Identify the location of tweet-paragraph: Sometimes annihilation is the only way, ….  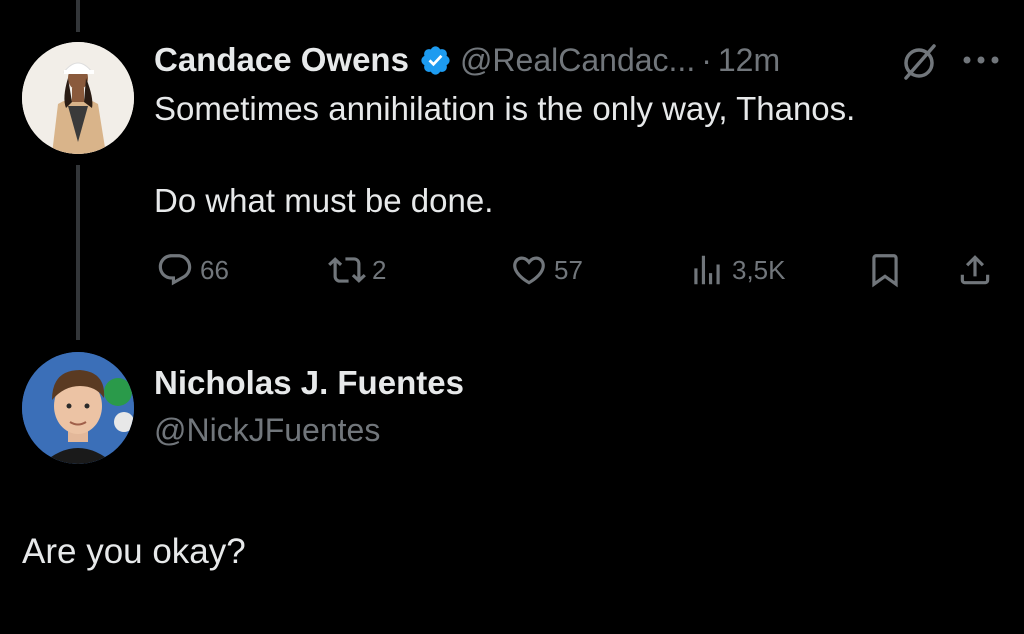
(505, 108).